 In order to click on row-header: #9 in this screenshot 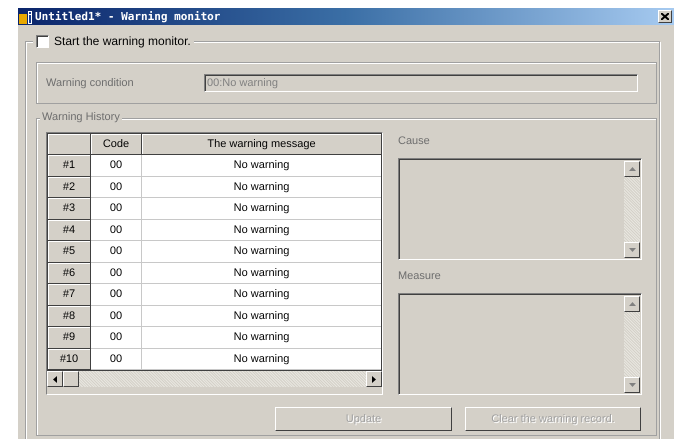, I will do `click(69, 337)`.